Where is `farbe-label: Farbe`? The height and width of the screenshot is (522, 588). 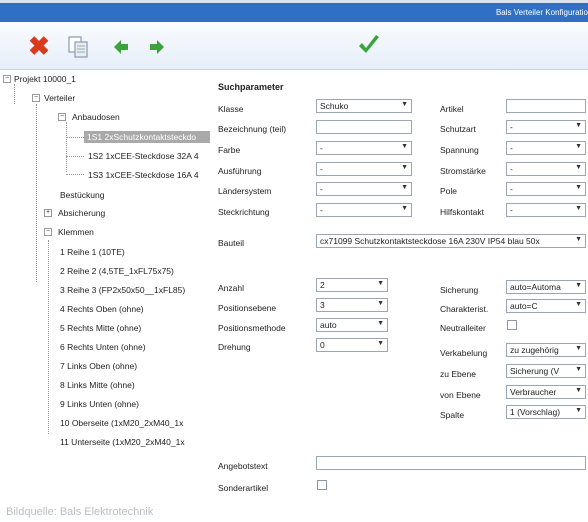
farbe-label: Farbe is located at coordinates (229, 150).